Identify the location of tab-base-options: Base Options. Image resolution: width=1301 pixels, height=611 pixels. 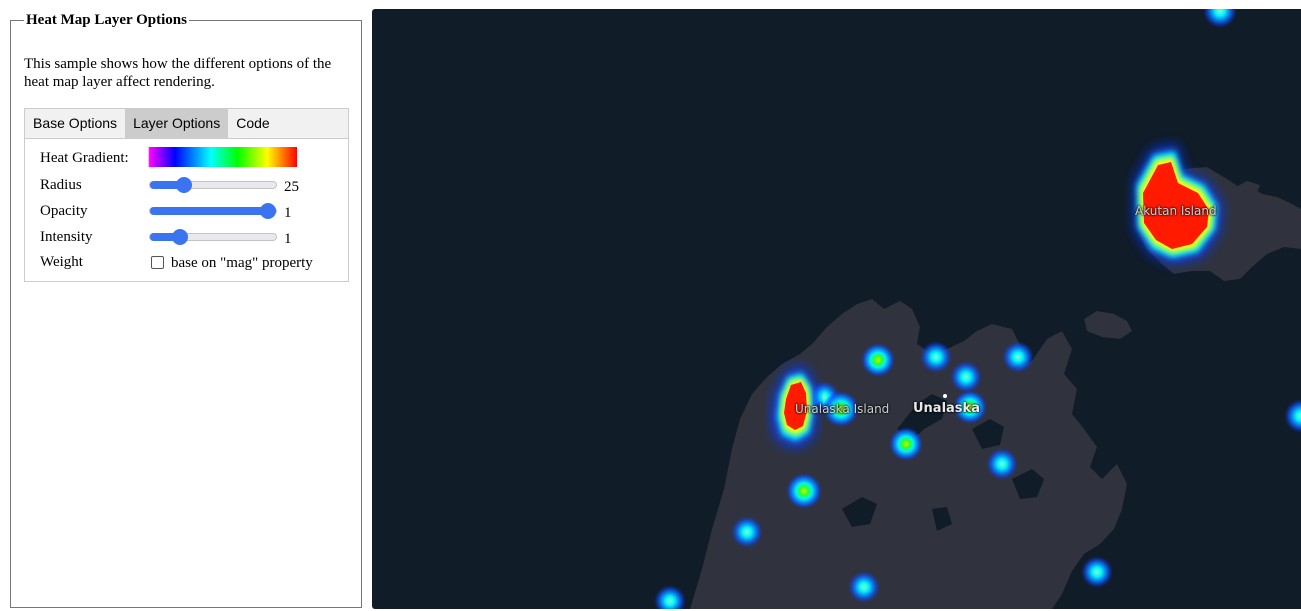
(75, 123).